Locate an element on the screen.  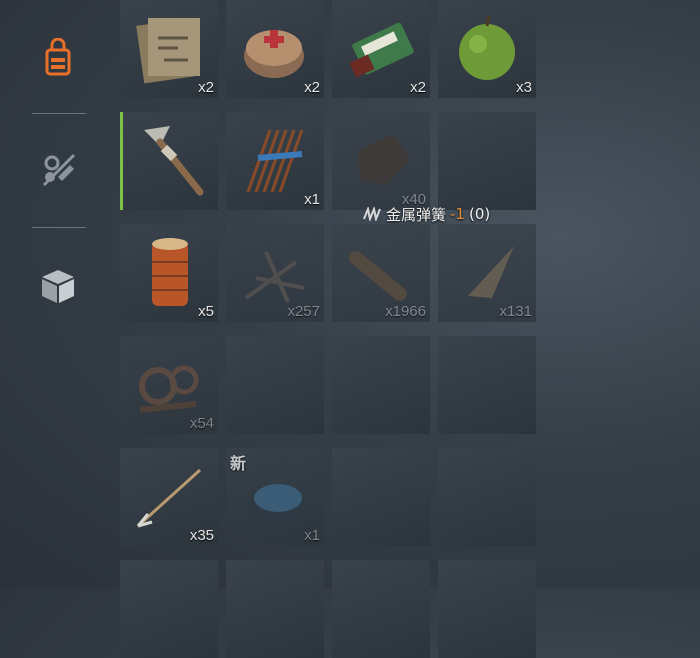
inventory-slot-blueprint: x2 is located at coordinates (169, 49).